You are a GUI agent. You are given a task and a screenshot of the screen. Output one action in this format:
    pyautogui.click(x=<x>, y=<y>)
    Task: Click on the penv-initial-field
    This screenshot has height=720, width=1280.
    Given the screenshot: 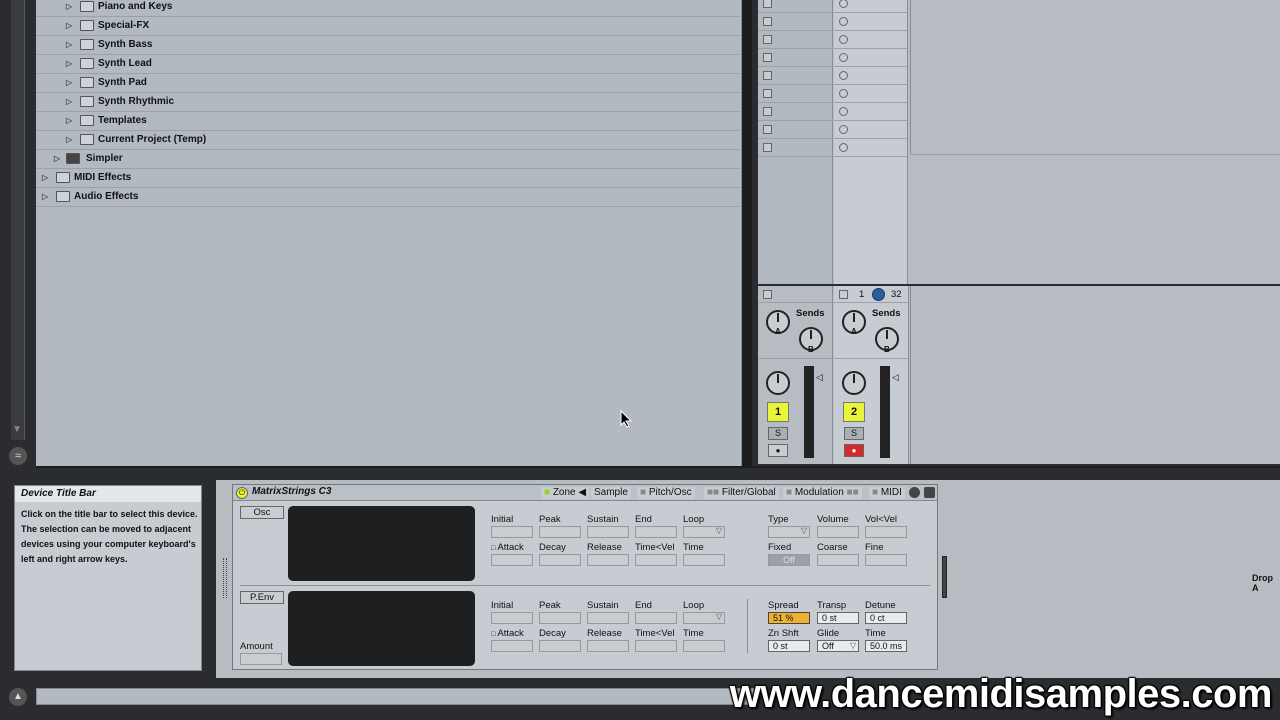 What is the action you would take?
    pyautogui.click(x=512, y=618)
    